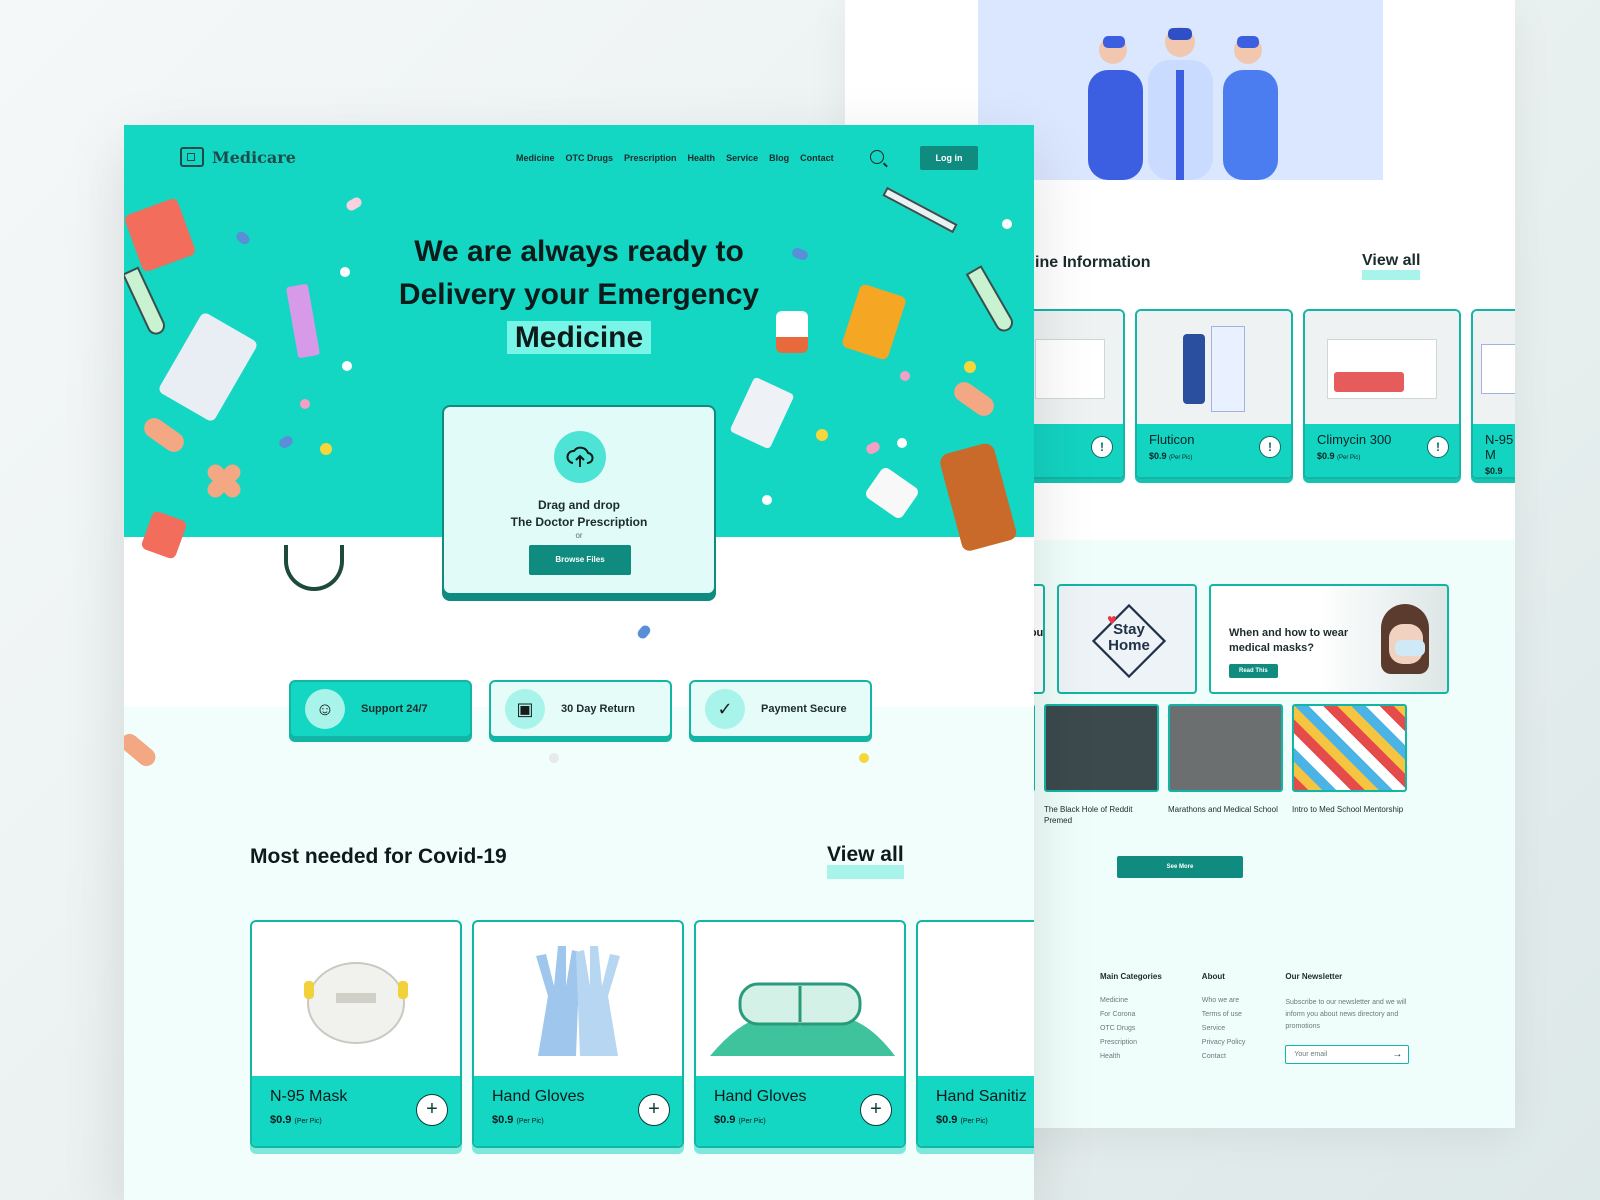 Image resolution: width=1600 pixels, height=1200 pixels. I want to click on blog-caption: Intro to Med School Mentorship, so click(1348, 809).